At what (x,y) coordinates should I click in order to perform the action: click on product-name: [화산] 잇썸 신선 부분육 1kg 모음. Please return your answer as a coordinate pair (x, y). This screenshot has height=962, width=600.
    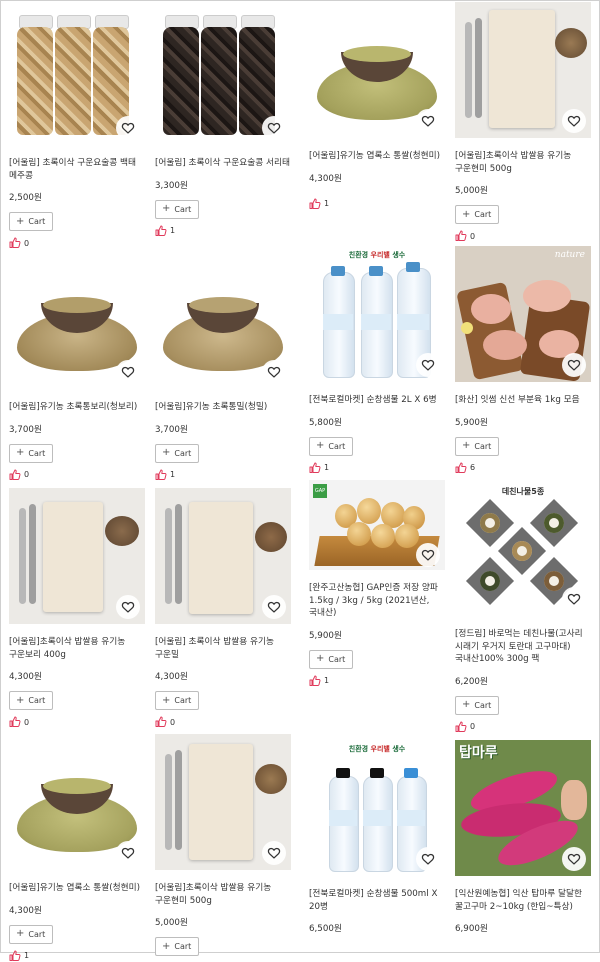
    Looking at the image, I should click on (523, 400).